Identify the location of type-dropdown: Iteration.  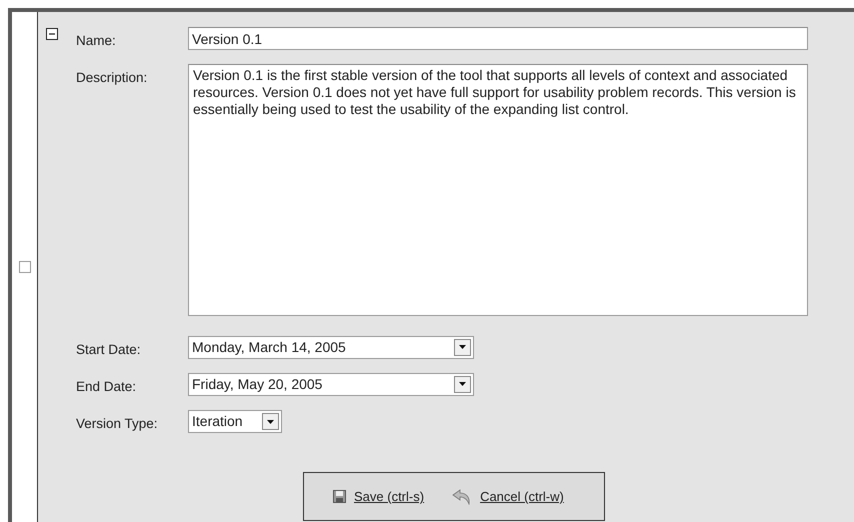
(235, 421).